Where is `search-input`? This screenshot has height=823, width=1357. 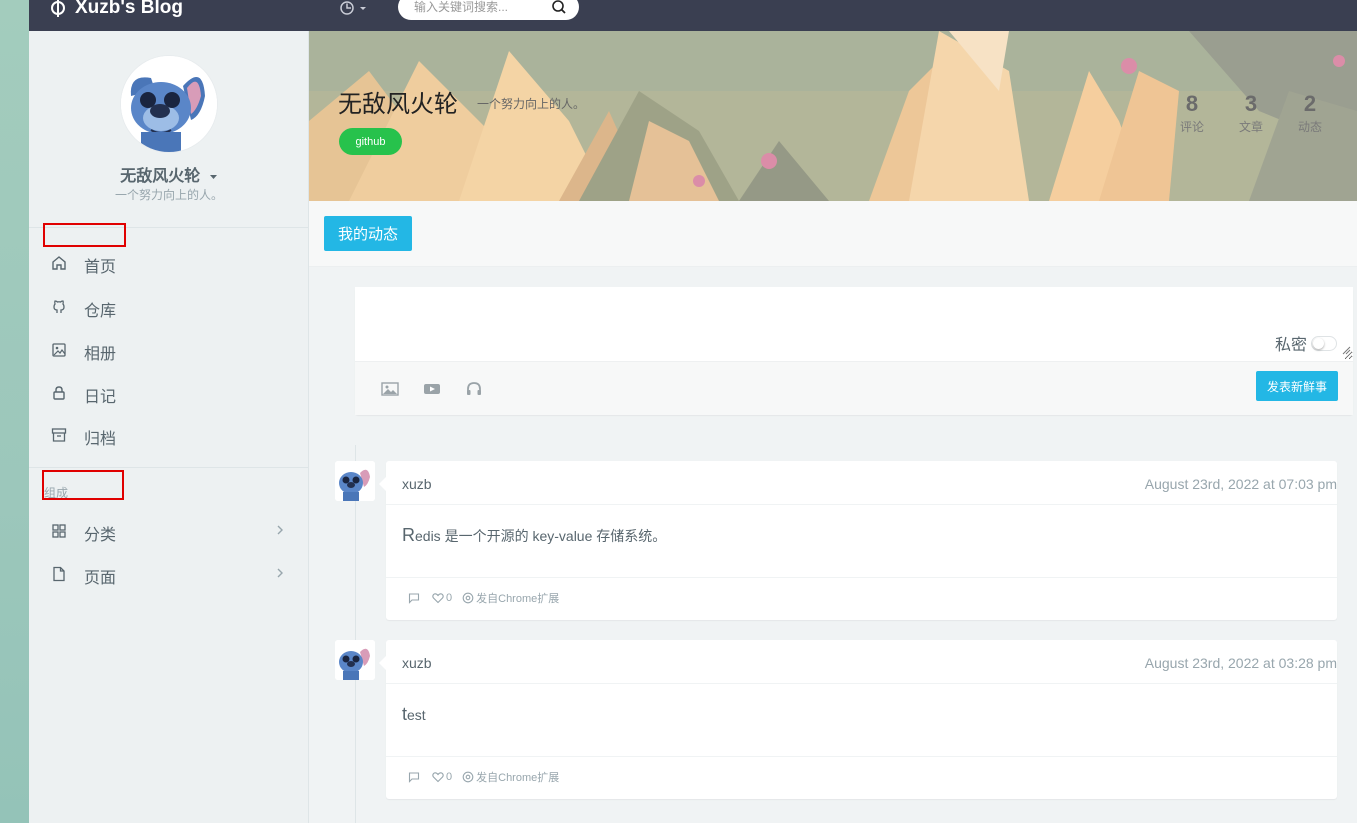
search-input is located at coordinates (477, 10).